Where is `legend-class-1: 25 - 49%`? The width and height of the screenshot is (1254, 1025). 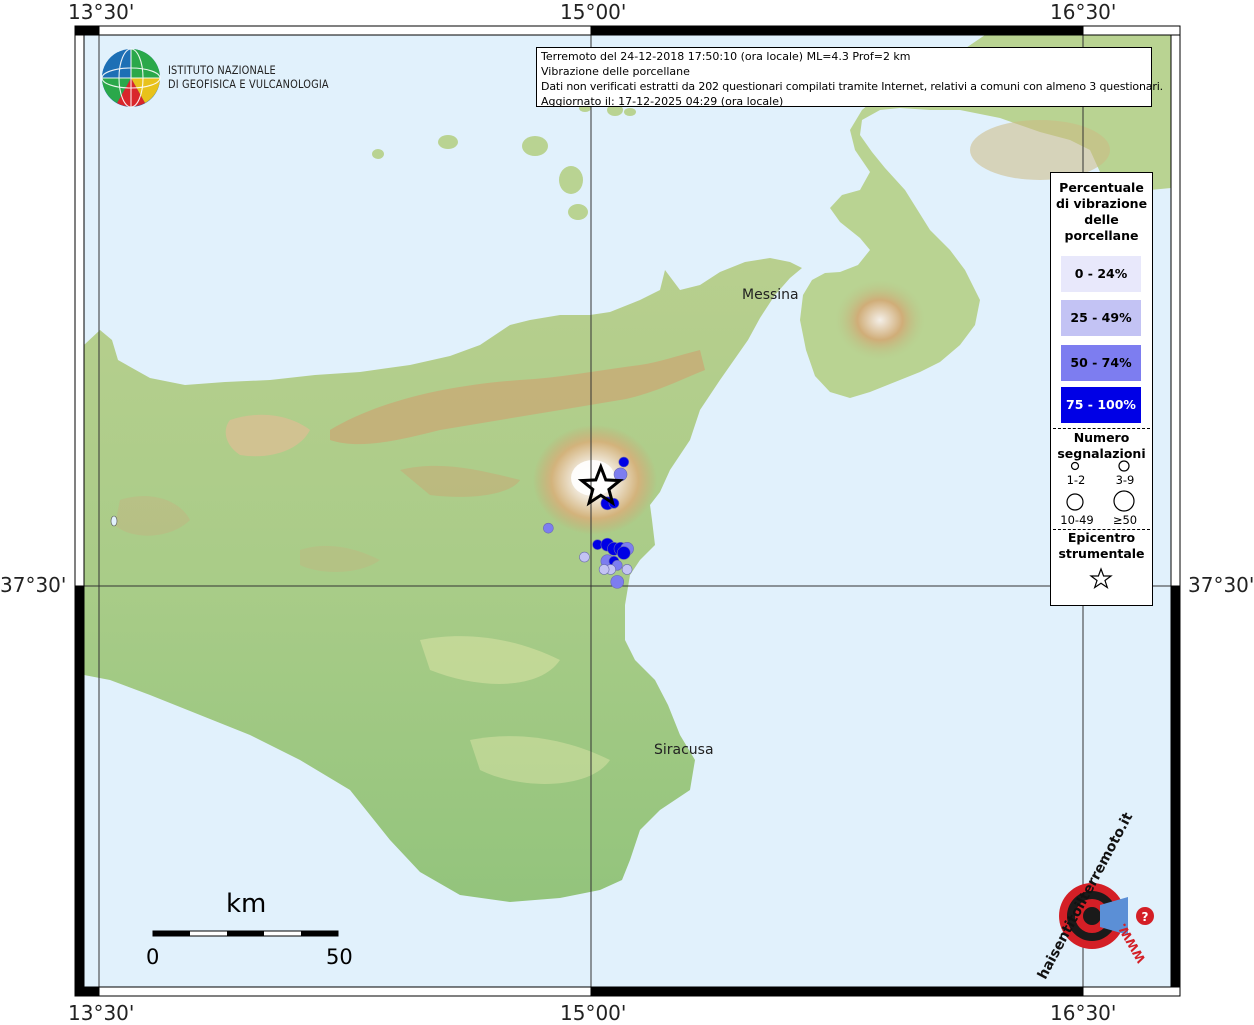
legend-class-1: 25 - 49% is located at coordinates (1101, 318).